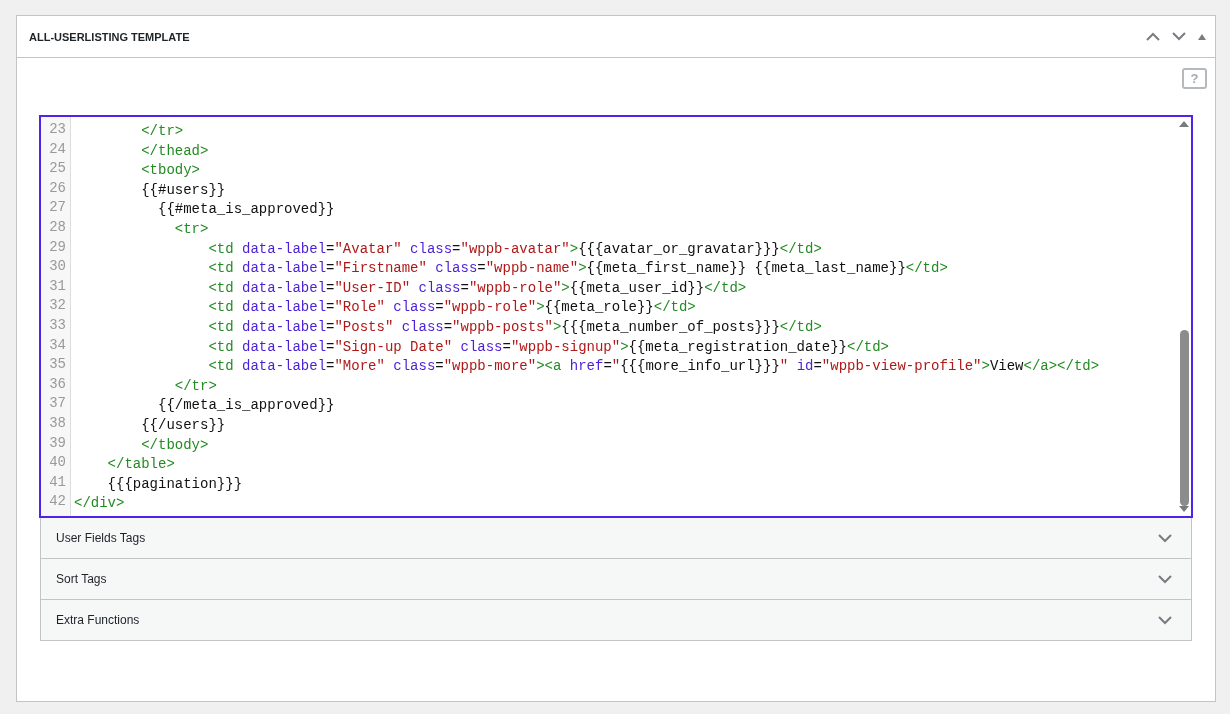  What do you see at coordinates (109, 36) in the screenshot?
I see `panel-title: ALL-USERLISTING TEMPLATE` at bounding box center [109, 36].